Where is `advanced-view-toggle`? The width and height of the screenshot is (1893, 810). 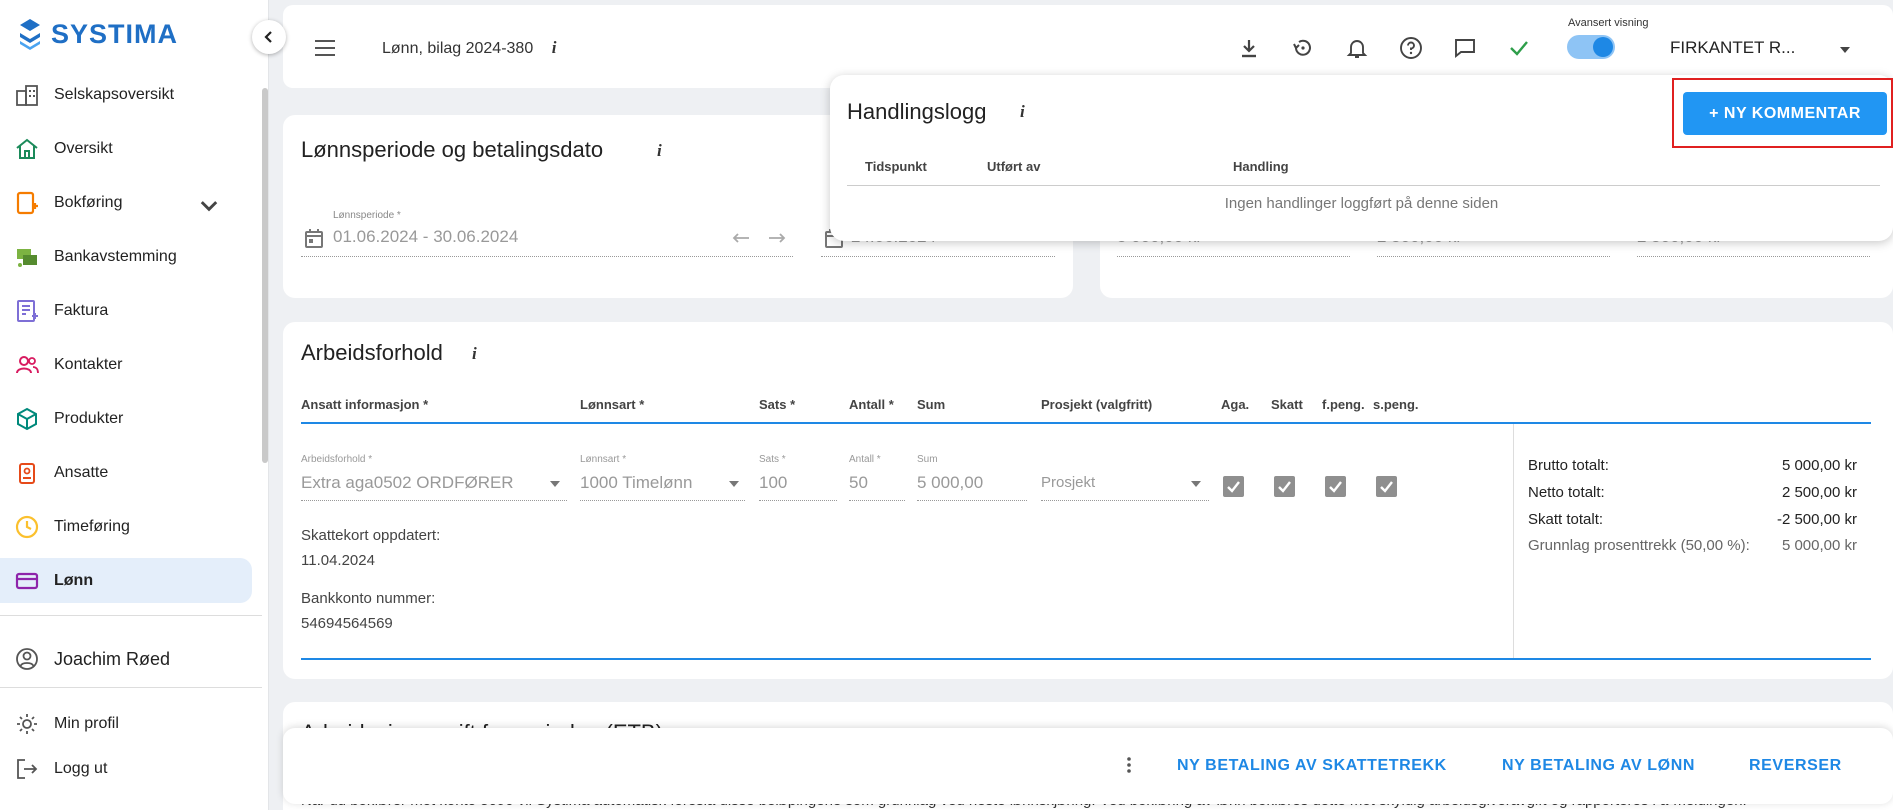
advanced-view-toggle is located at coordinates (1591, 47).